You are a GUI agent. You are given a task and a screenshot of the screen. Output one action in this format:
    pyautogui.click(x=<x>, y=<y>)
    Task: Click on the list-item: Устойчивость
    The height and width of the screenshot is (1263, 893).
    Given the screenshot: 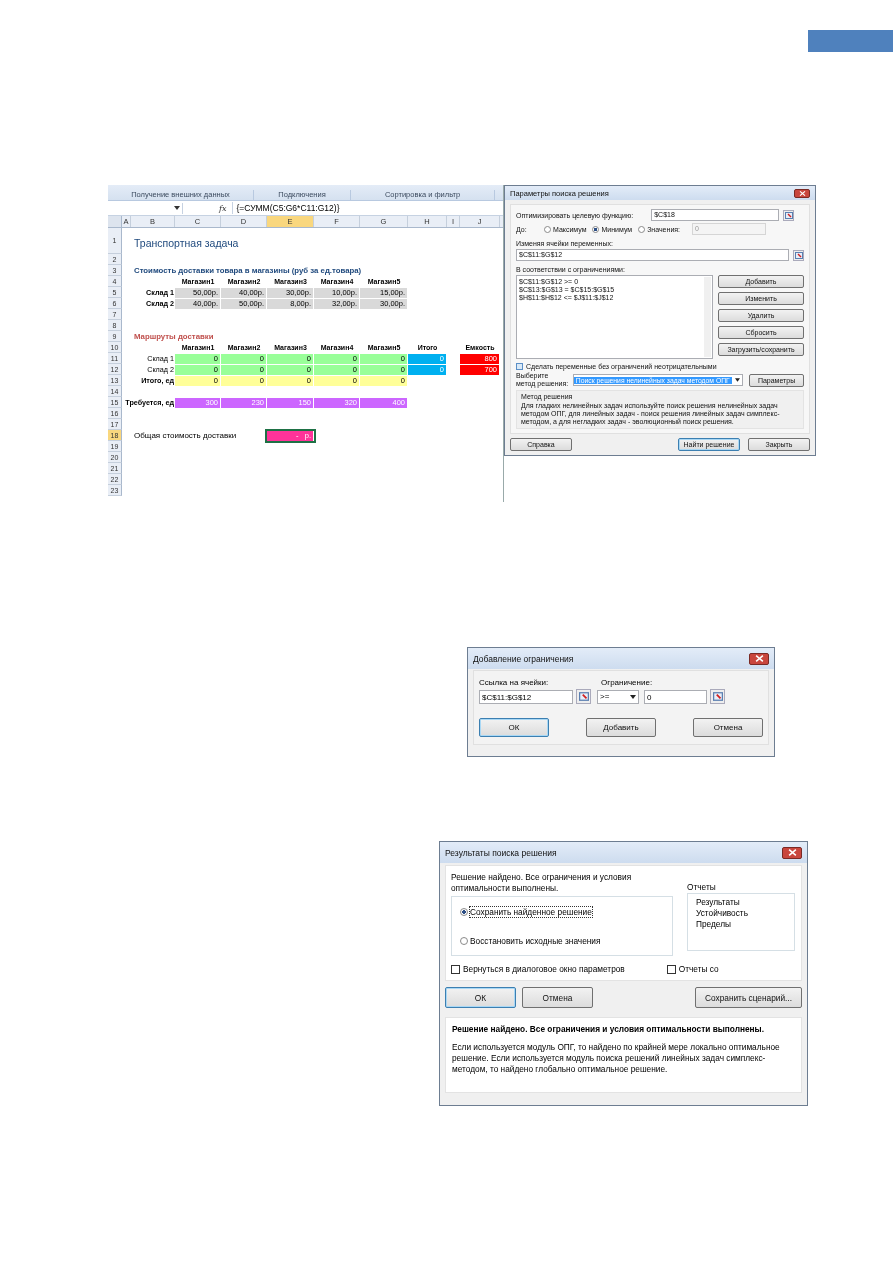 What is the action you would take?
    pyautogui.click(x=741, y=913)
    